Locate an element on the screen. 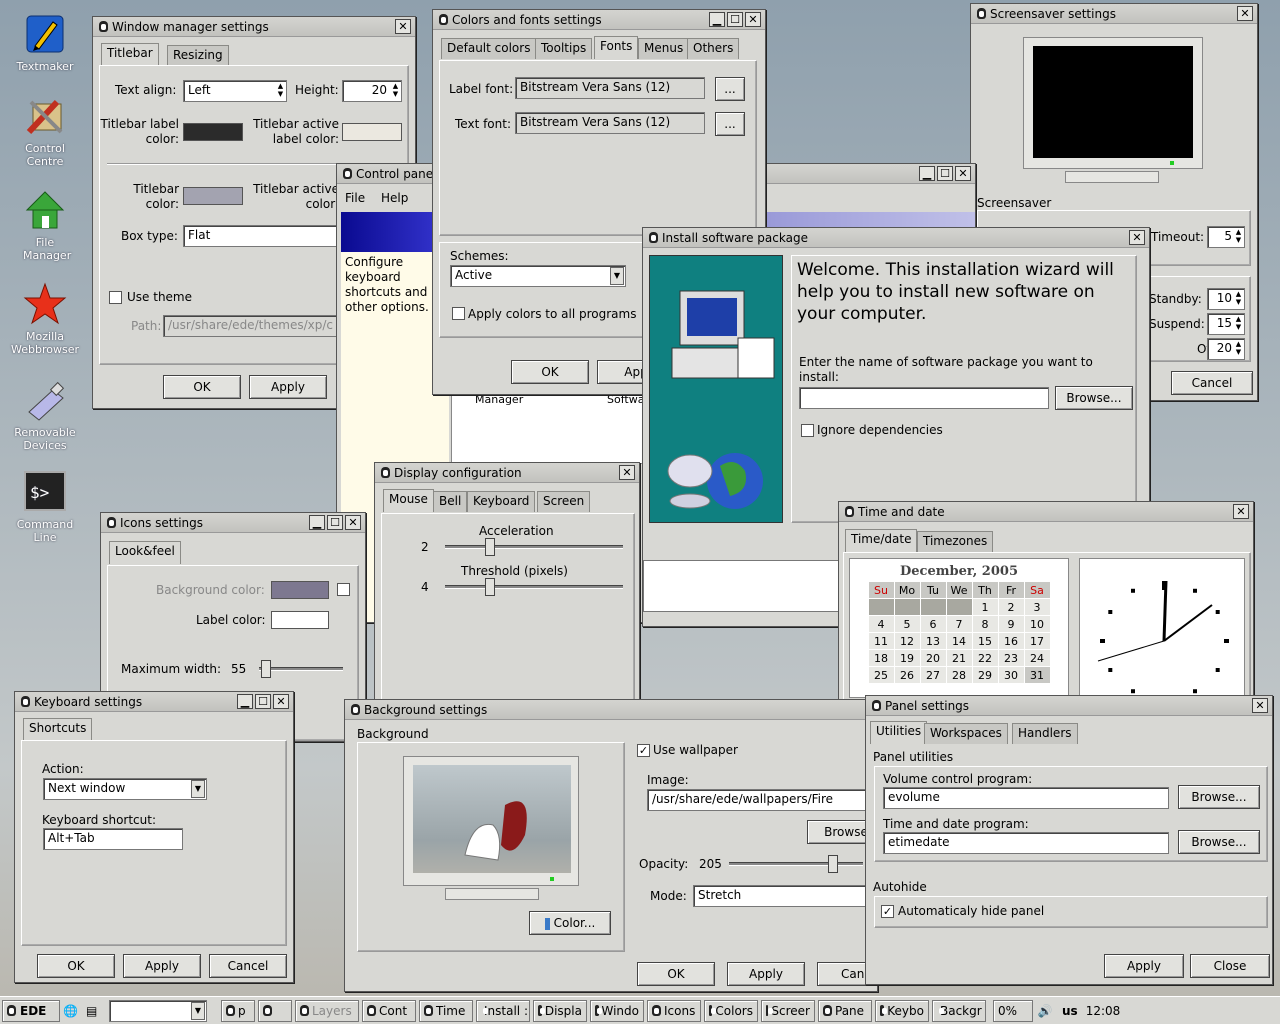  autohide-checkbox: ✓ is located at coordinates (887, 911).